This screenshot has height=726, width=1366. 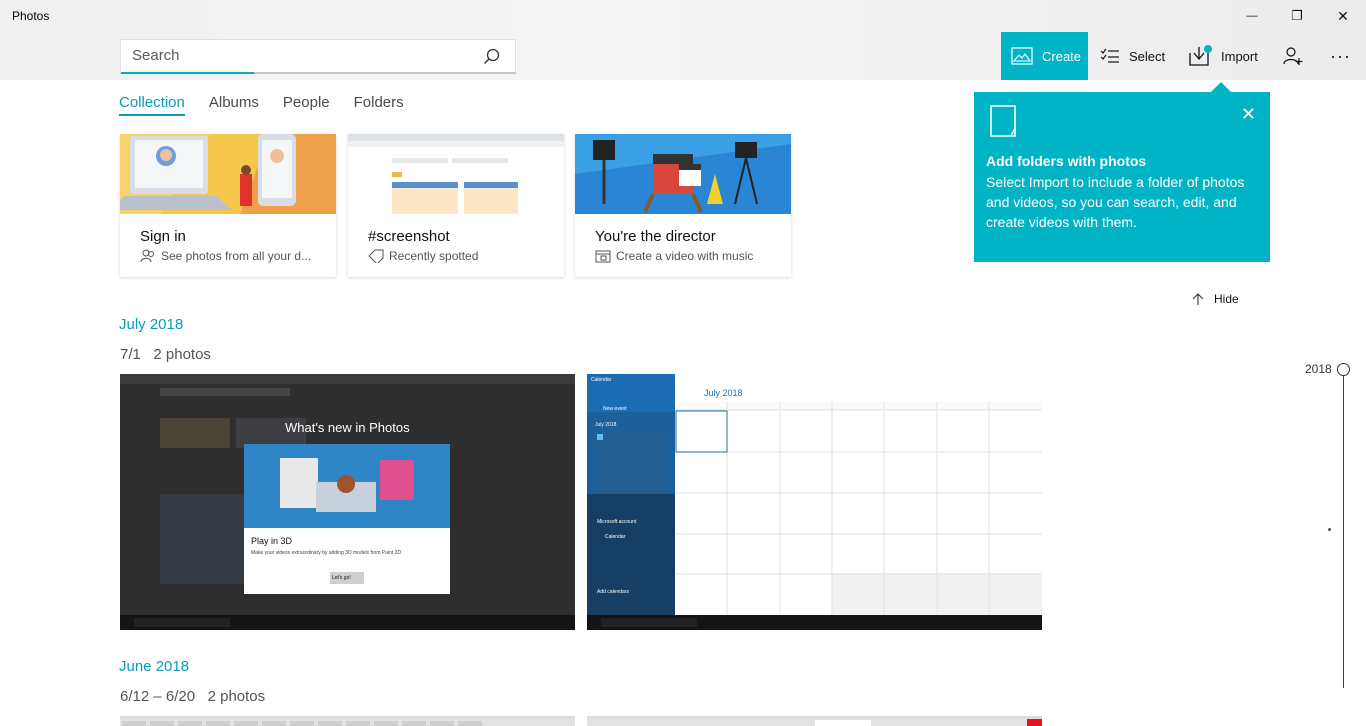 I want to click on card-title: #screenshot, so click(x=409, y=236).